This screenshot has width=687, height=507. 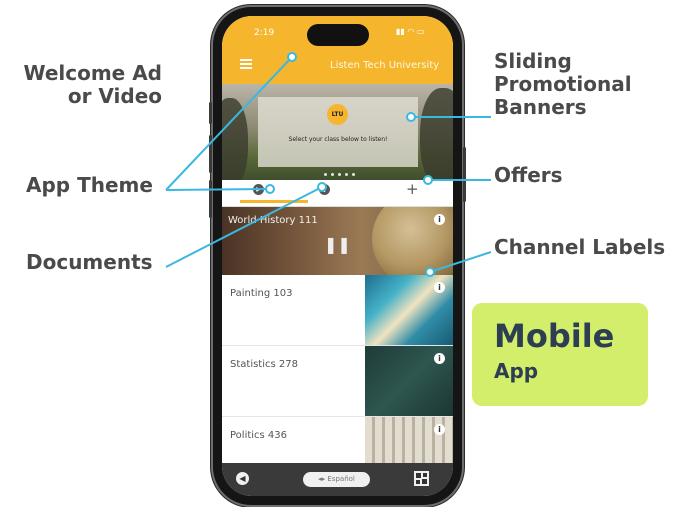 What do you see at coordinates (337, 50) in the screenshot?
I see `app-header: 2:19 ▮▮ ◠ ▭ Listen Tech University` at bounding box center [337, 50].